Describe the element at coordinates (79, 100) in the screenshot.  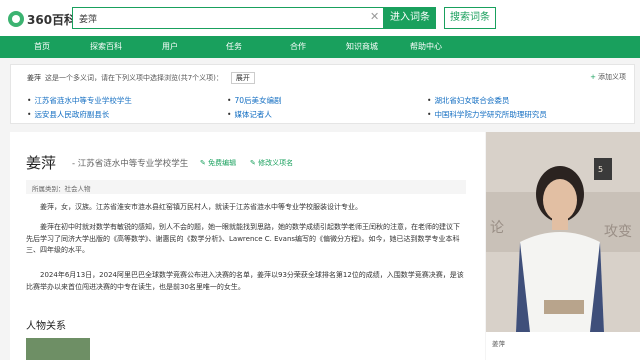
I see `sense-item: 江苏省涟水中等专业学校学生` at that location.